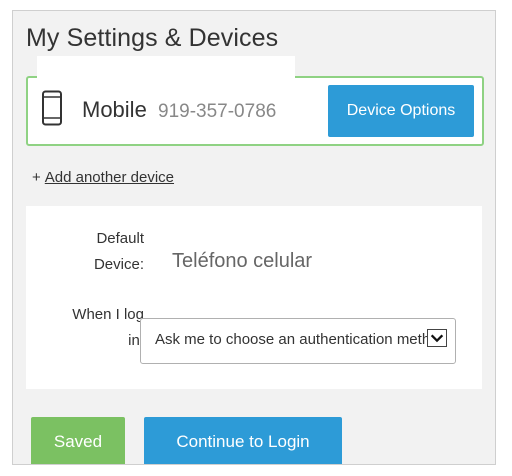  I want to click on login-method-label-line1: When I log, so click(108, 314).